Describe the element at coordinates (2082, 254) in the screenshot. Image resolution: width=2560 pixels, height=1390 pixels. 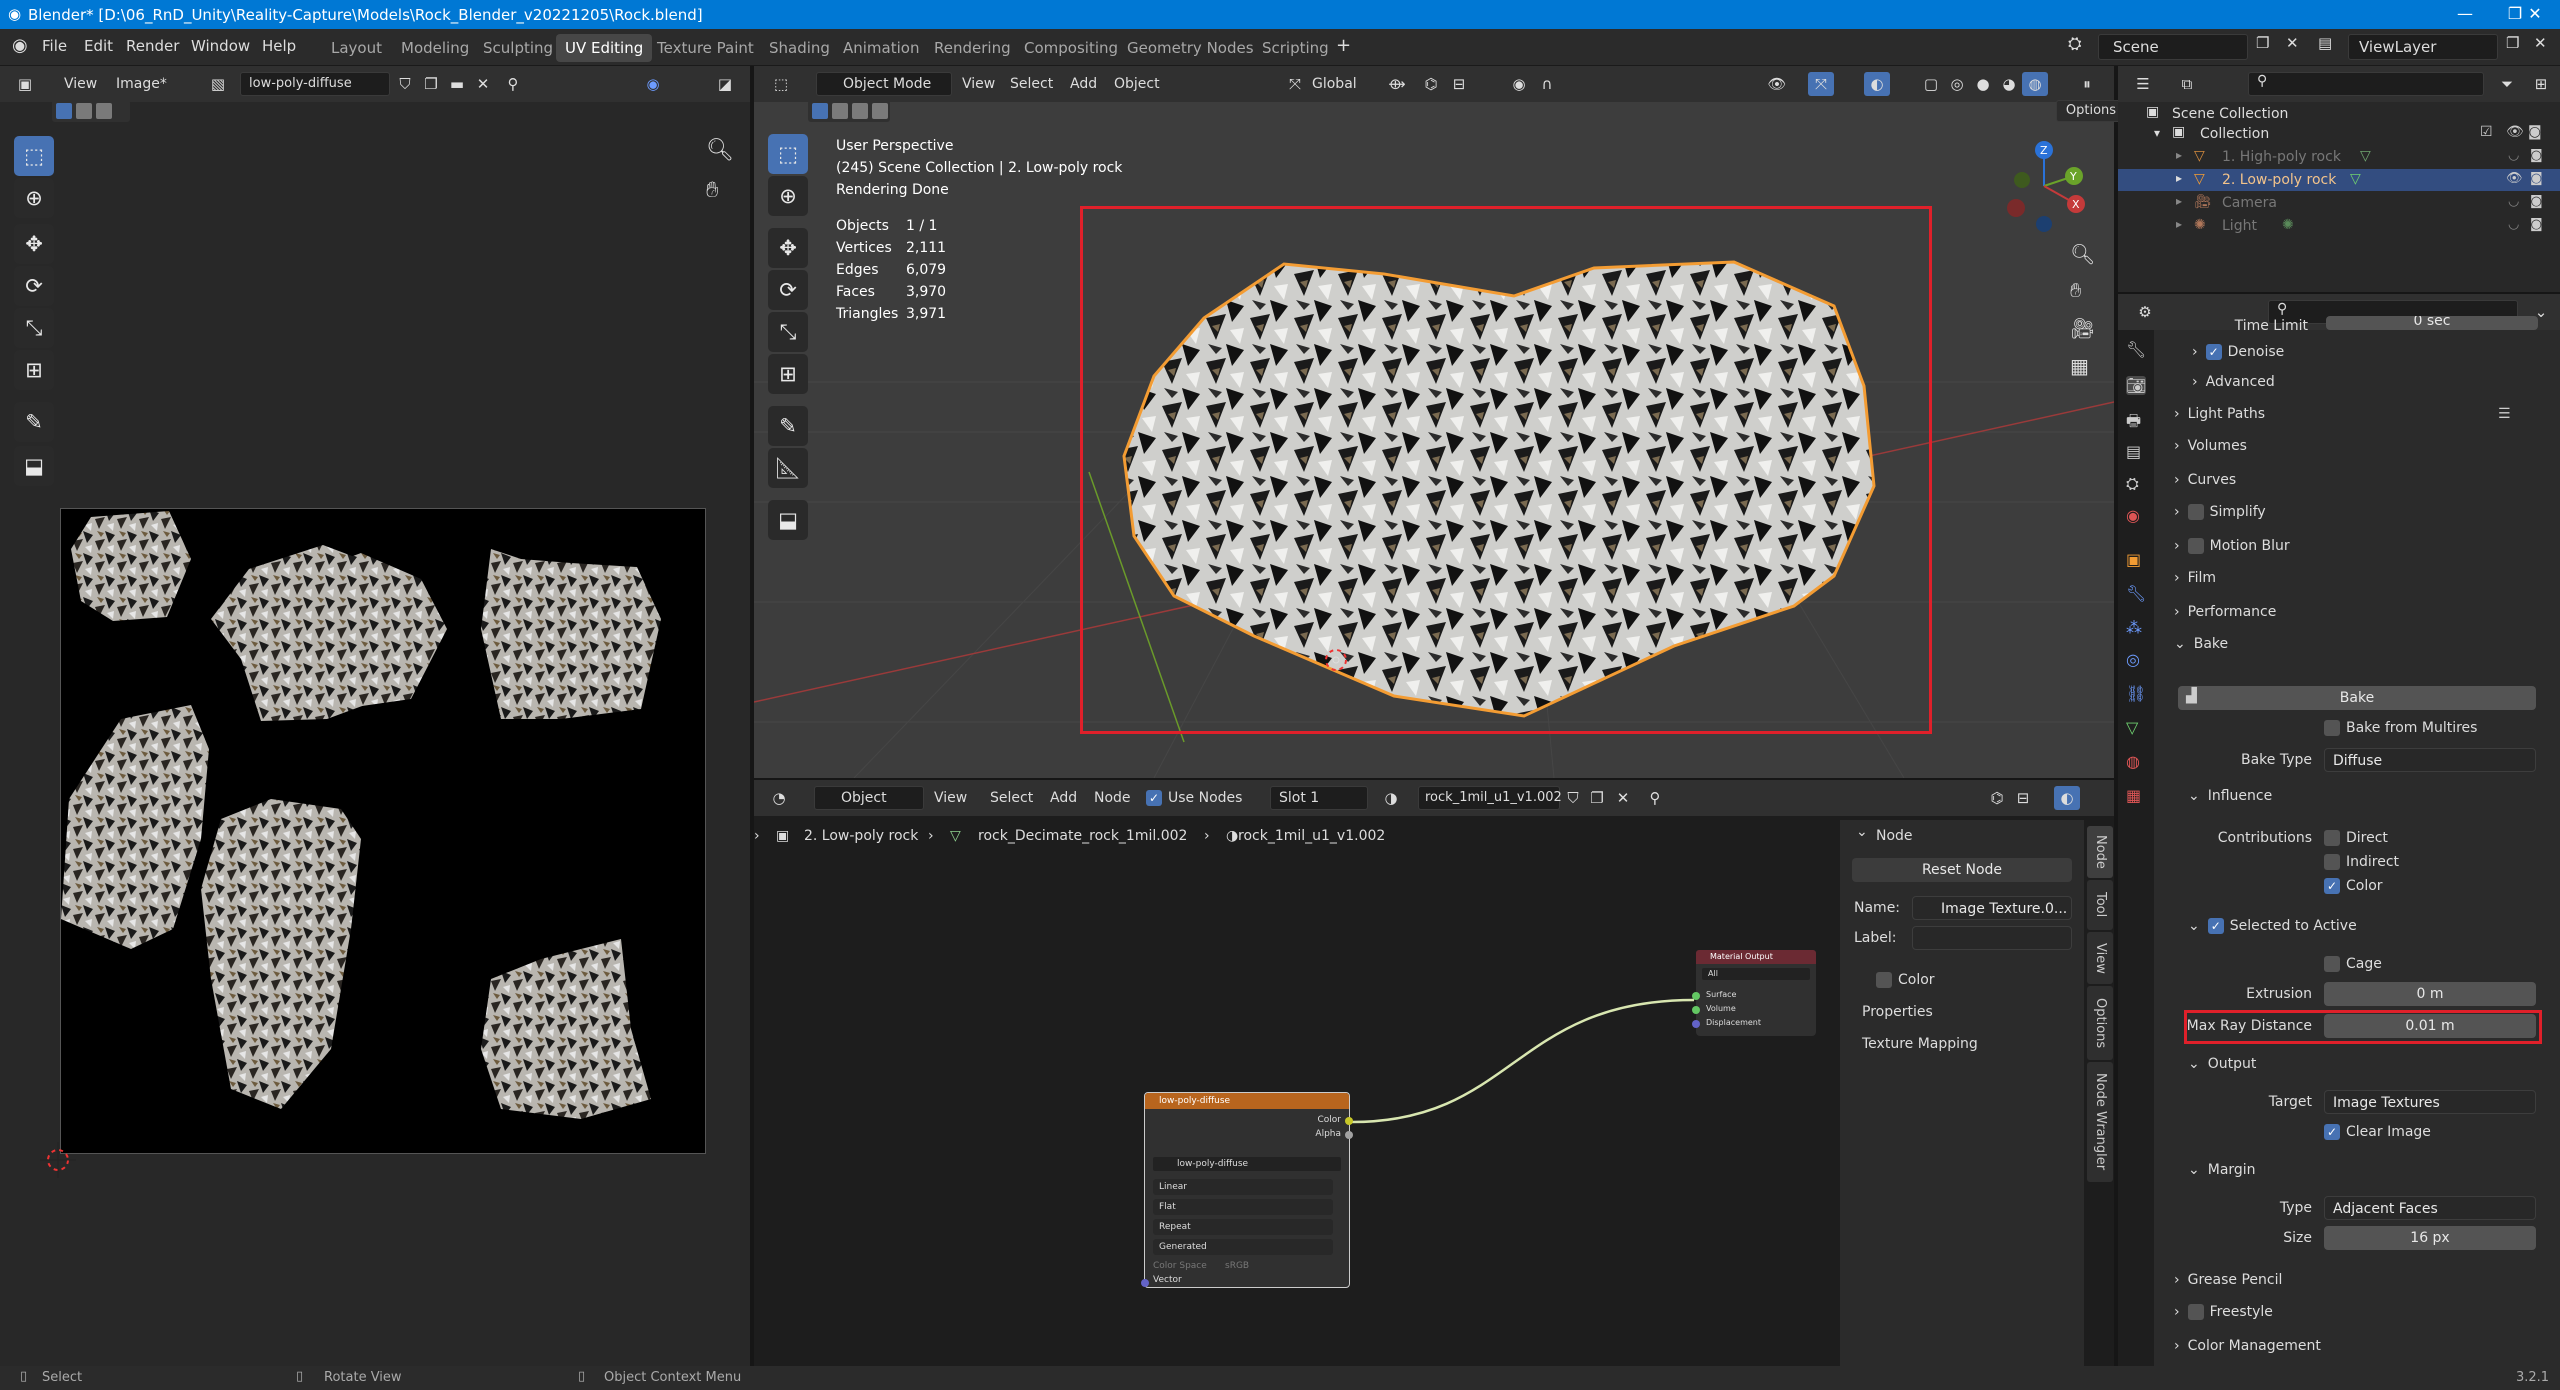
I see `viewport-zoom-icon: 🔍︎` at that location.